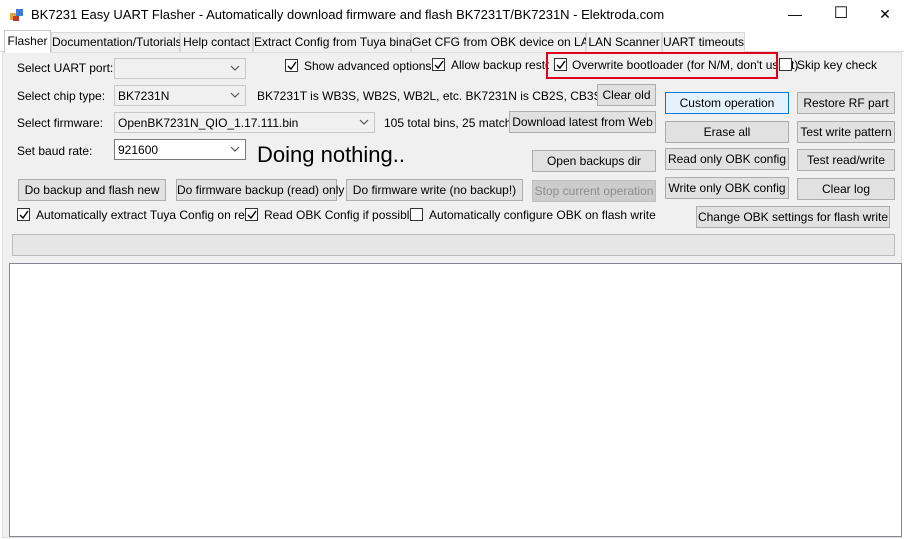 The width and height of the screenshot is (904, 539). I want to click on erase-all-button: Erase all, so click(727, 132).